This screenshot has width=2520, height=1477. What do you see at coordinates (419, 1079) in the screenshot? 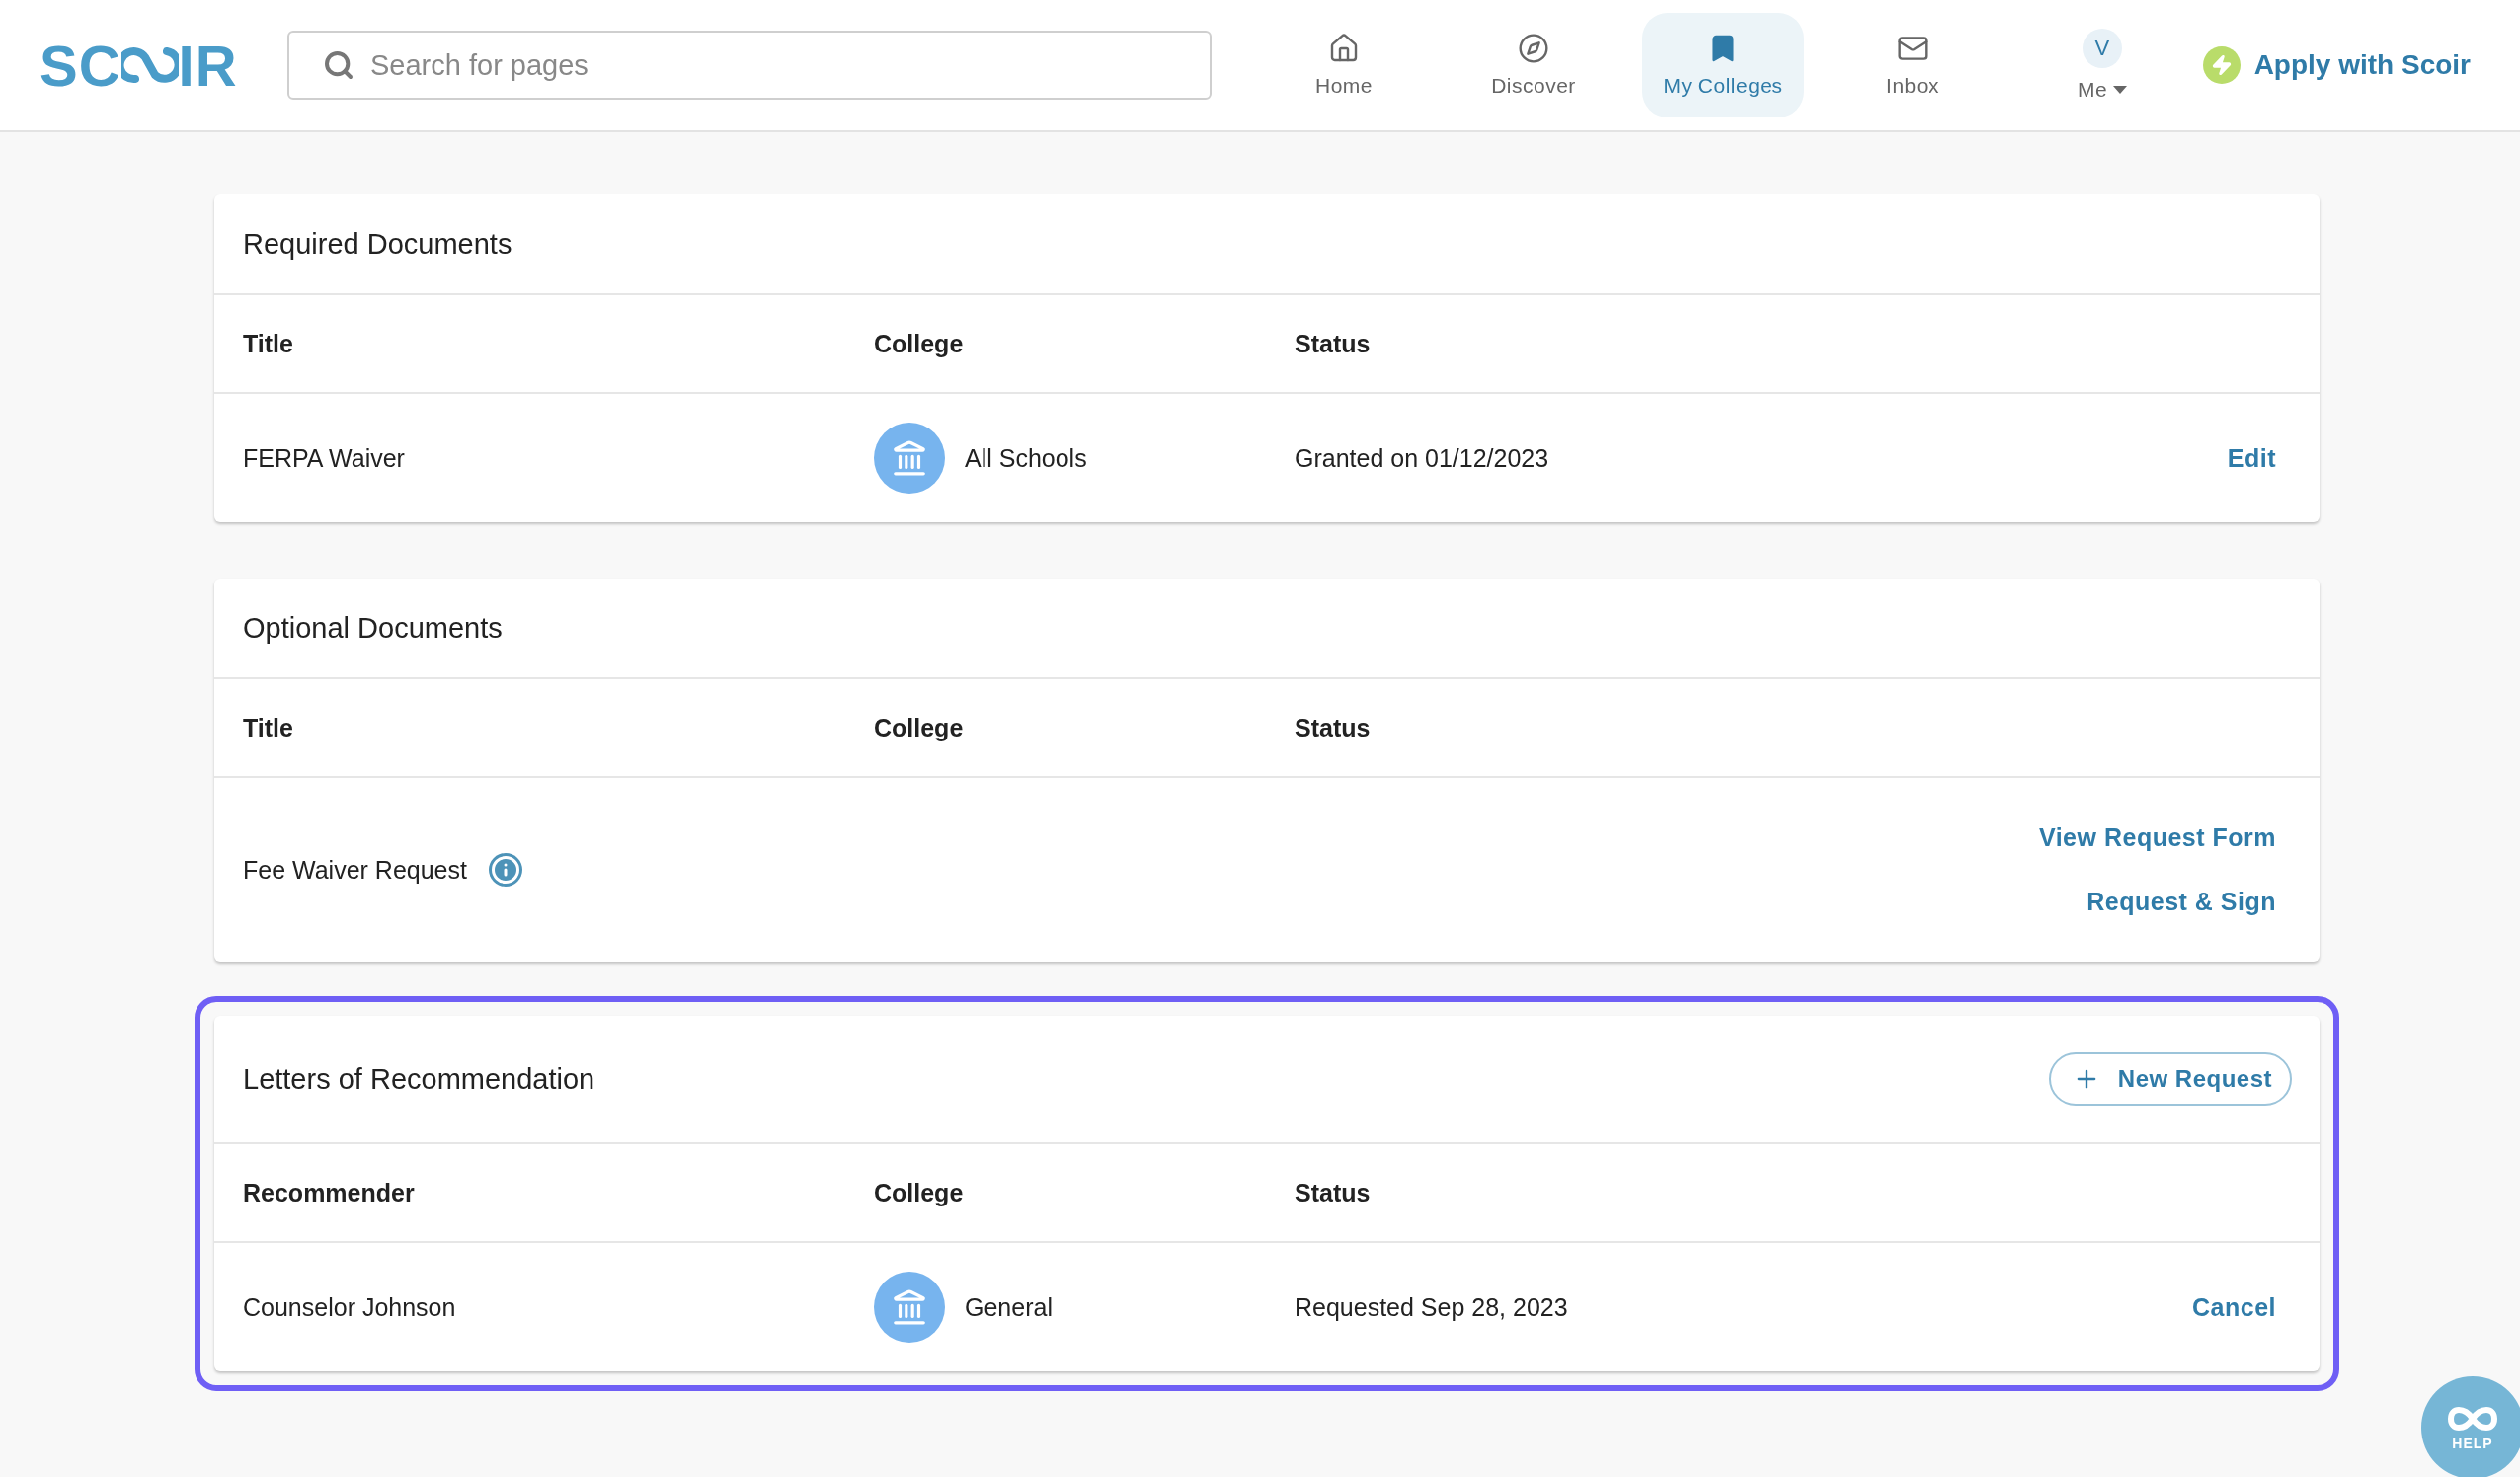
I see `section-title: Letters of Recommendation` at bounding box center [419, 1079].